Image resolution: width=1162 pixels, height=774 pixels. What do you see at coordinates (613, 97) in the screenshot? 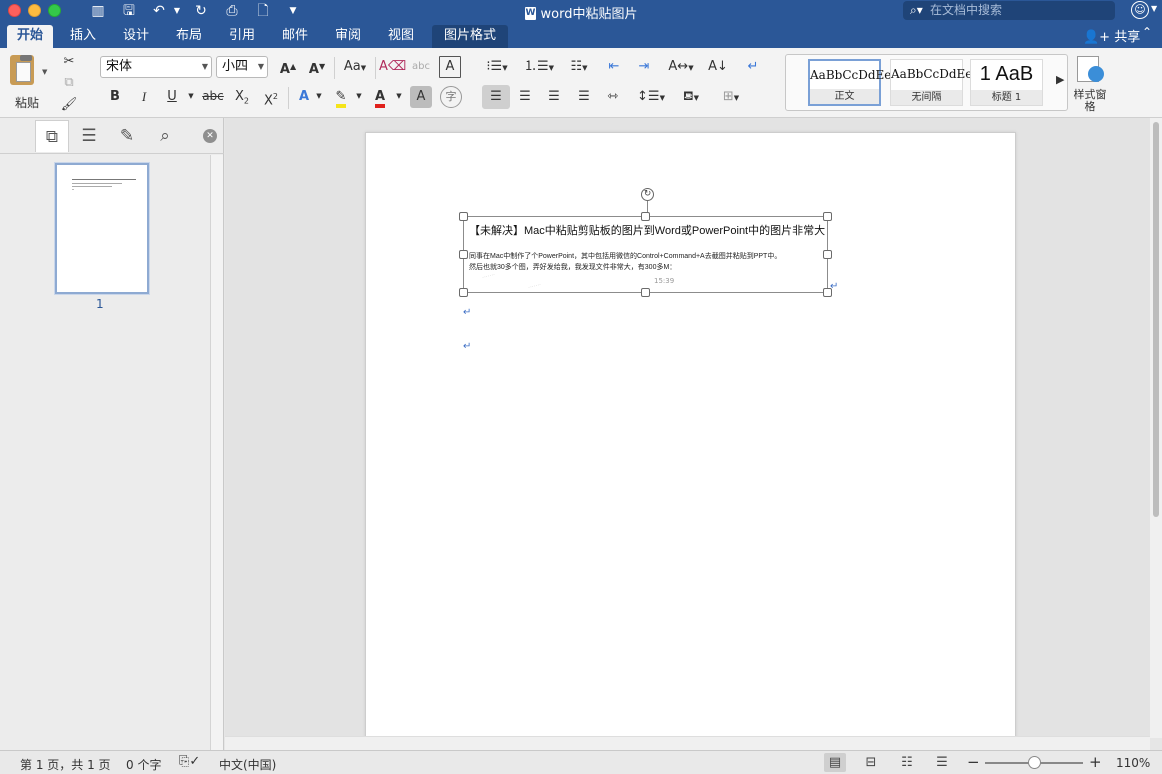
I see `distributed-button: ⇿` at bounding box center [613, 97].